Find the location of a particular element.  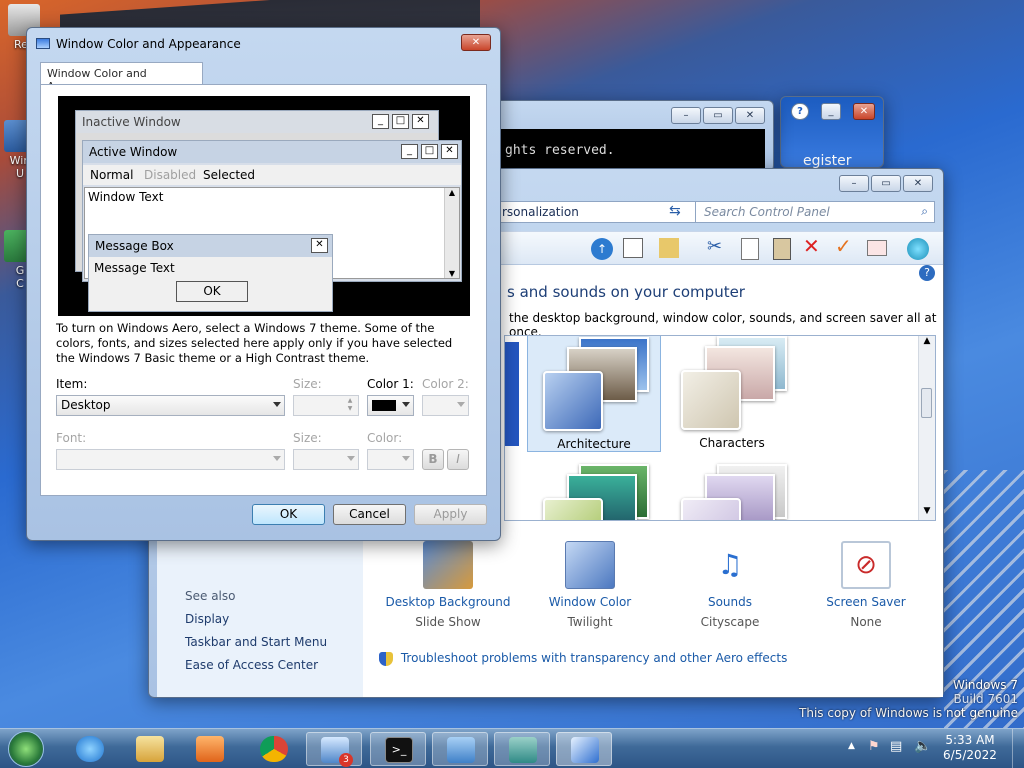

show-hidden-icon: ▲ is located at coordinates (851, 746).